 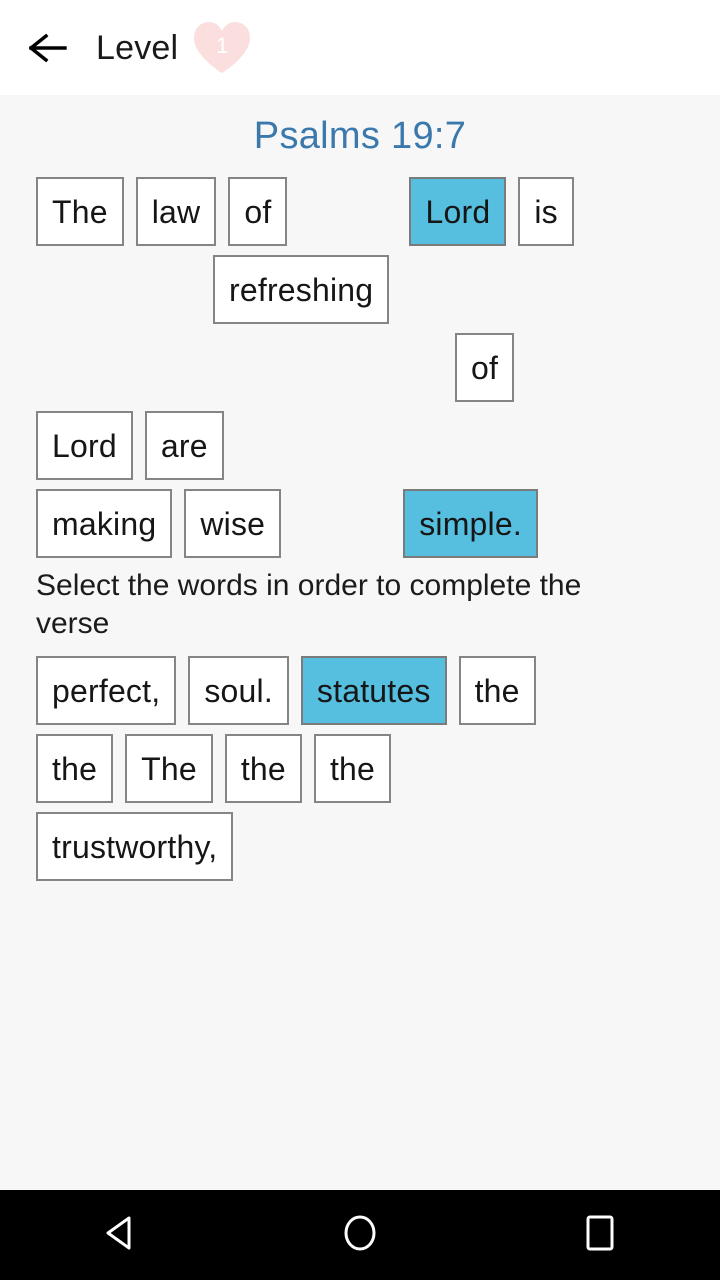 I want to click on answer-row: Lord are, so click(x=360, y=446).